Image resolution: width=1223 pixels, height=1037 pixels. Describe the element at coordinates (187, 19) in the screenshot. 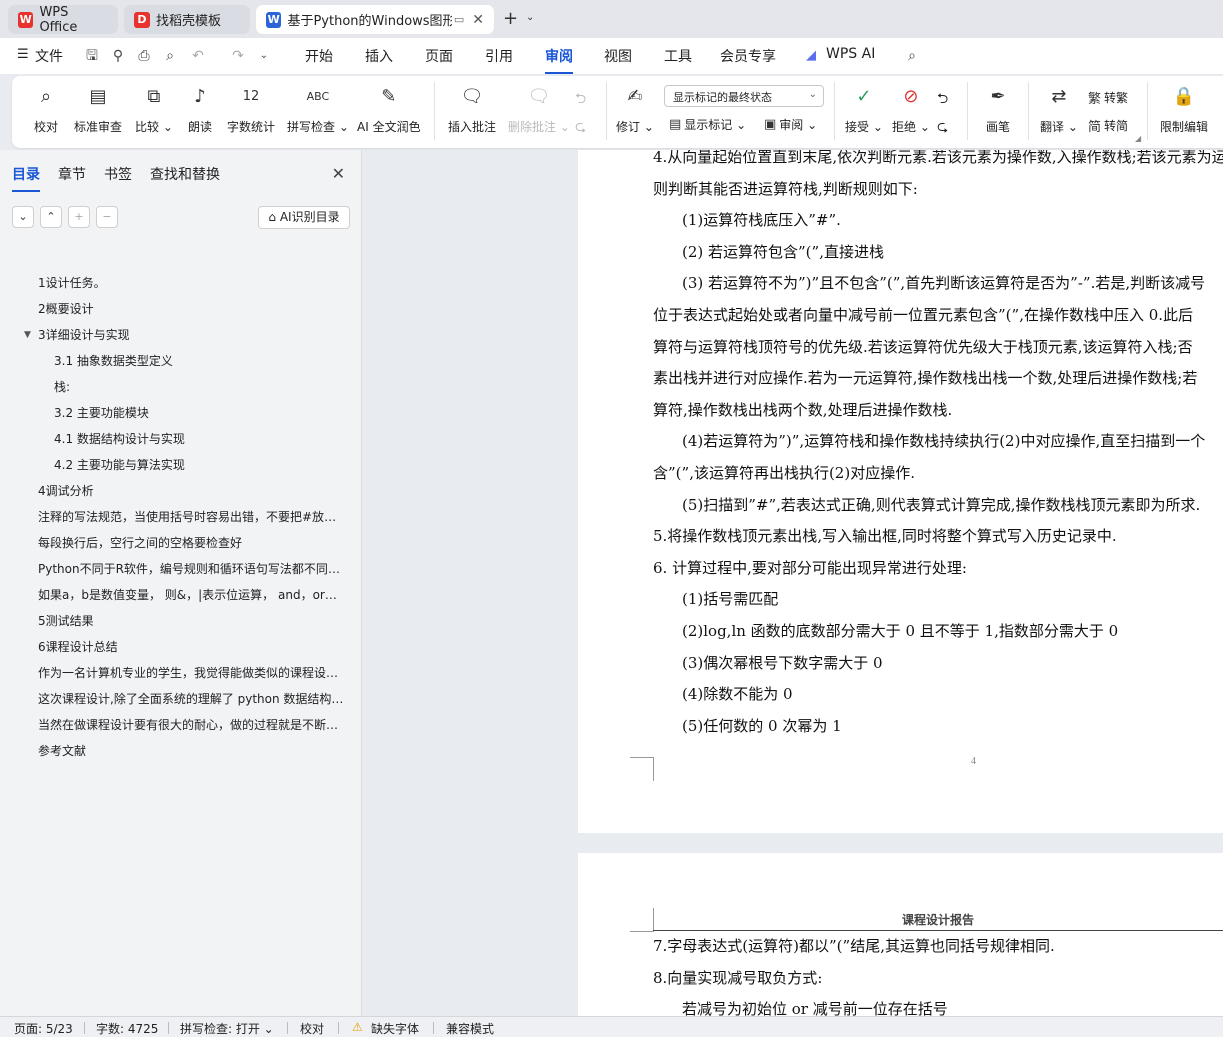

I see `tab-docer: D 找稻壳模板` at that location.